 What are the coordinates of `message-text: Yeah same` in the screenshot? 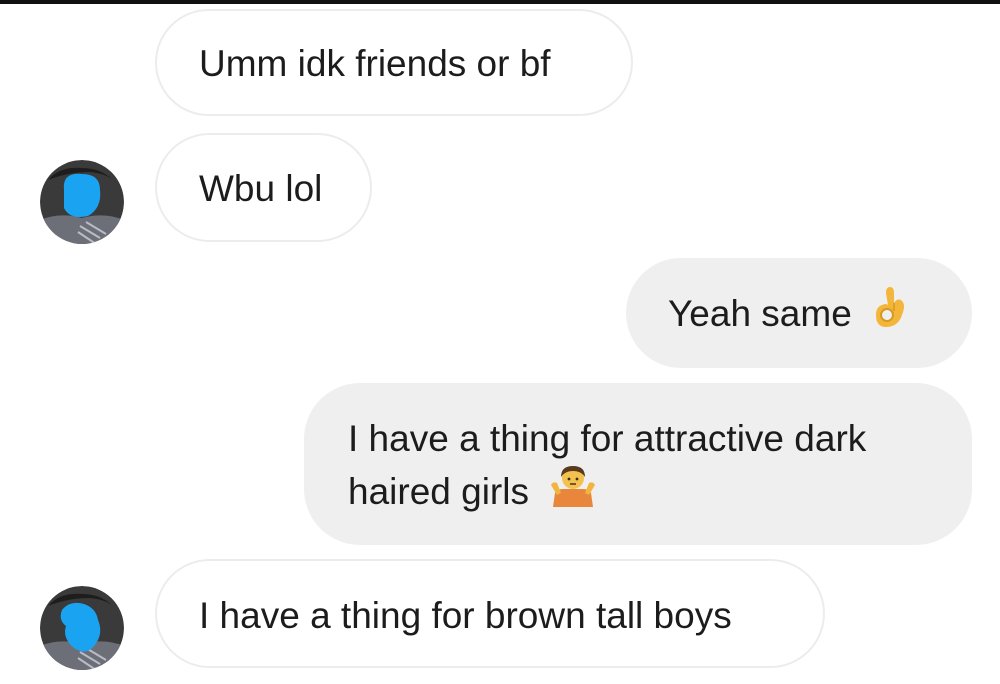 It's located at (760, 313).